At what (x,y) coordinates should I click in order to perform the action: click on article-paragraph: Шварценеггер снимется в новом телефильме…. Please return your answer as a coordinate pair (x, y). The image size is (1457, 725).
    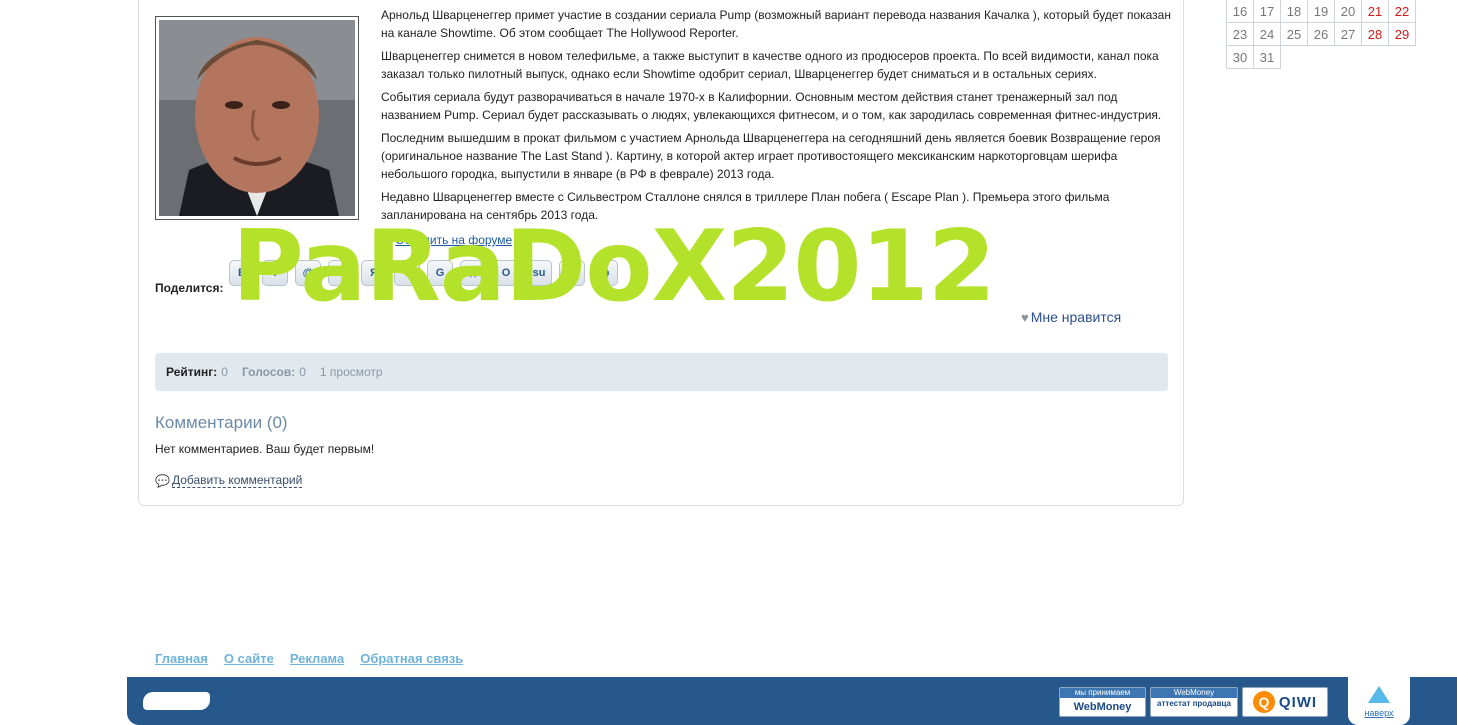
    Looking at the image, I should click on (770, 65).